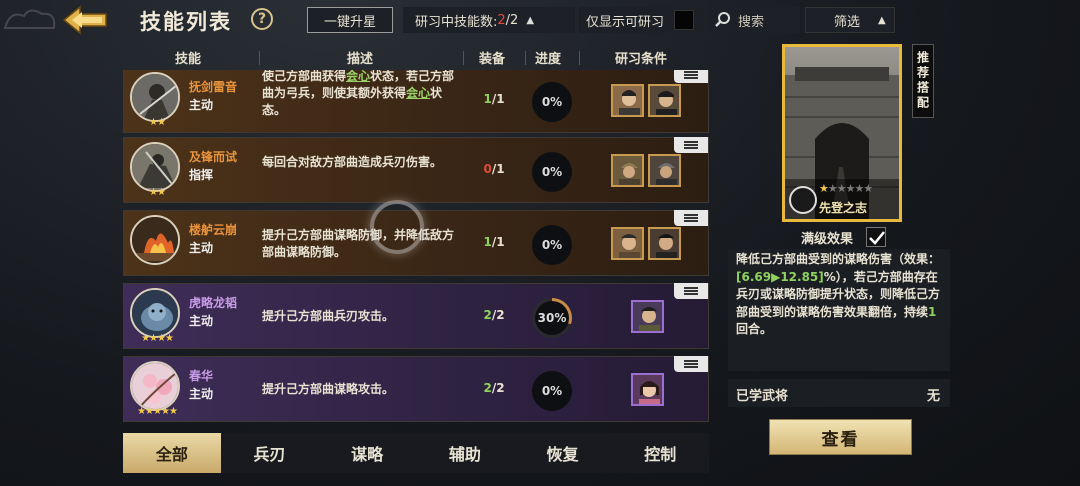 The height and width of the screenshot is (486, 1080). I want to click on researching-label: 研习中技能数:, so click(456, 22).